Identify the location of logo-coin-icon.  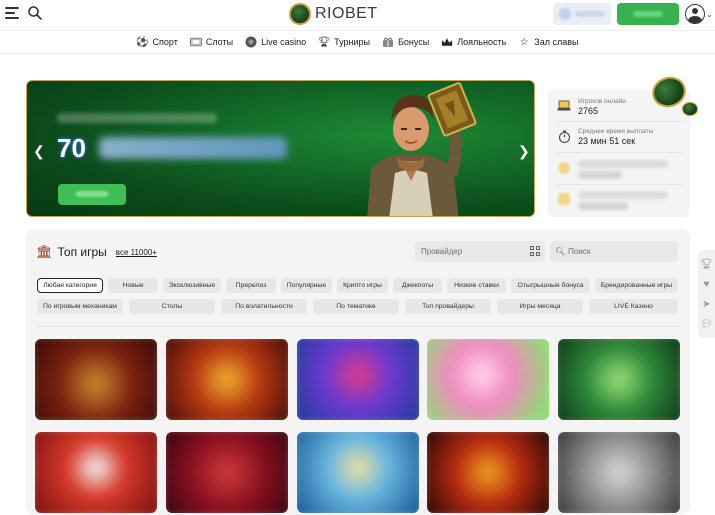
(300, 14).